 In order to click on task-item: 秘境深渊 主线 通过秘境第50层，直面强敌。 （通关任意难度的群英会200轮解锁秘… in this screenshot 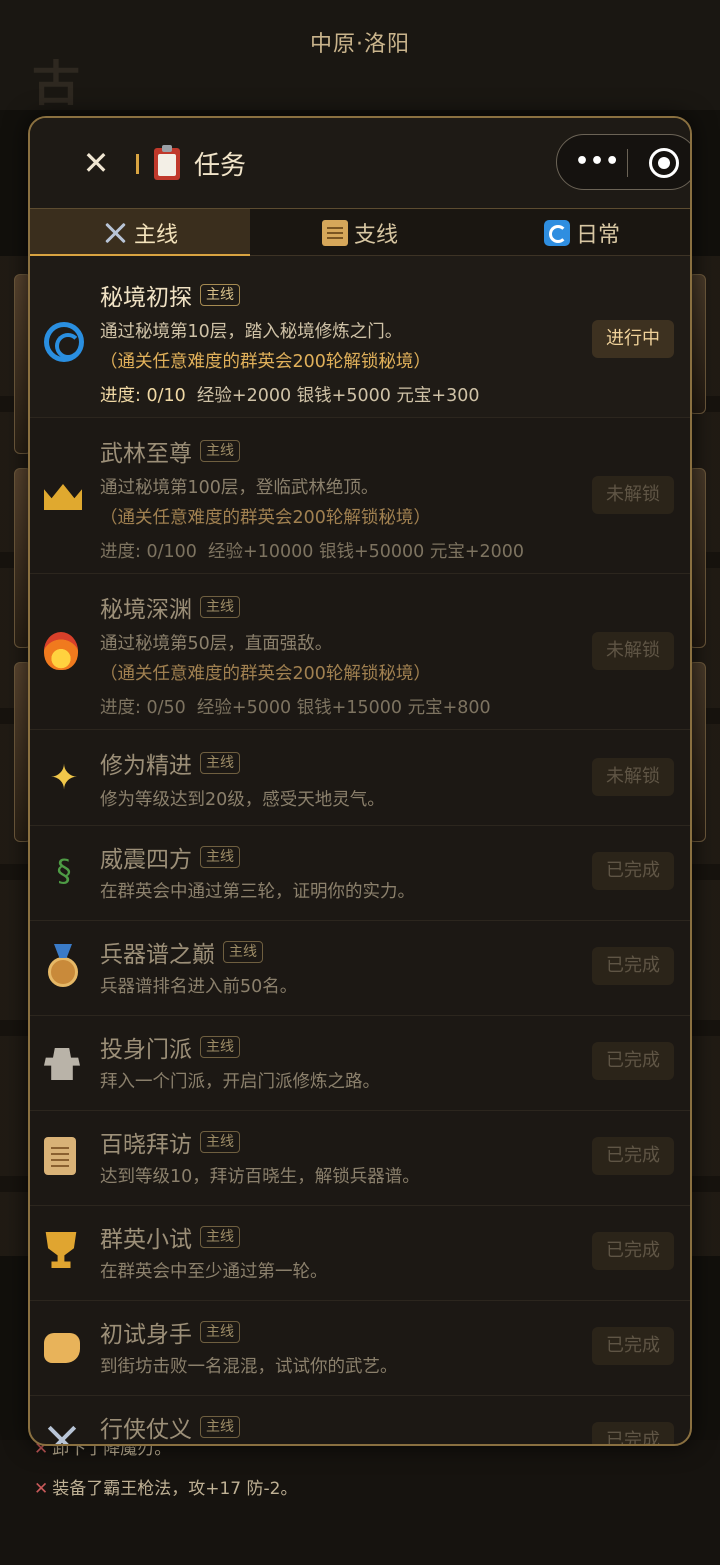, I will do `click(360, 652)`.